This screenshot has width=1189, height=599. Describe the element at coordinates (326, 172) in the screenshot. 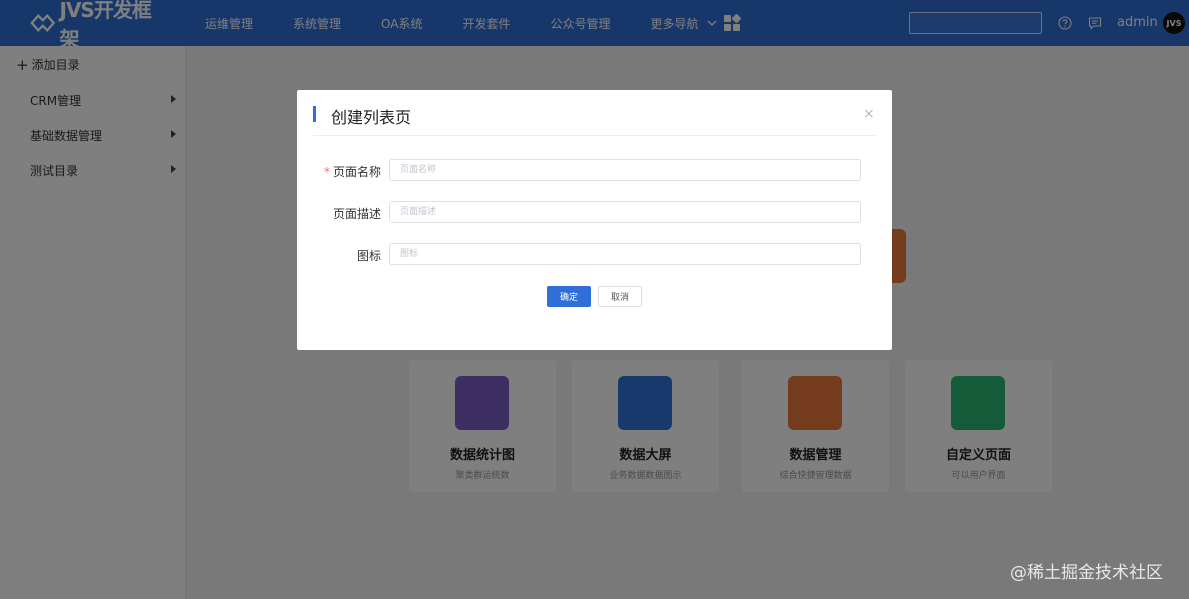

I see `required-mark: *` at that location.